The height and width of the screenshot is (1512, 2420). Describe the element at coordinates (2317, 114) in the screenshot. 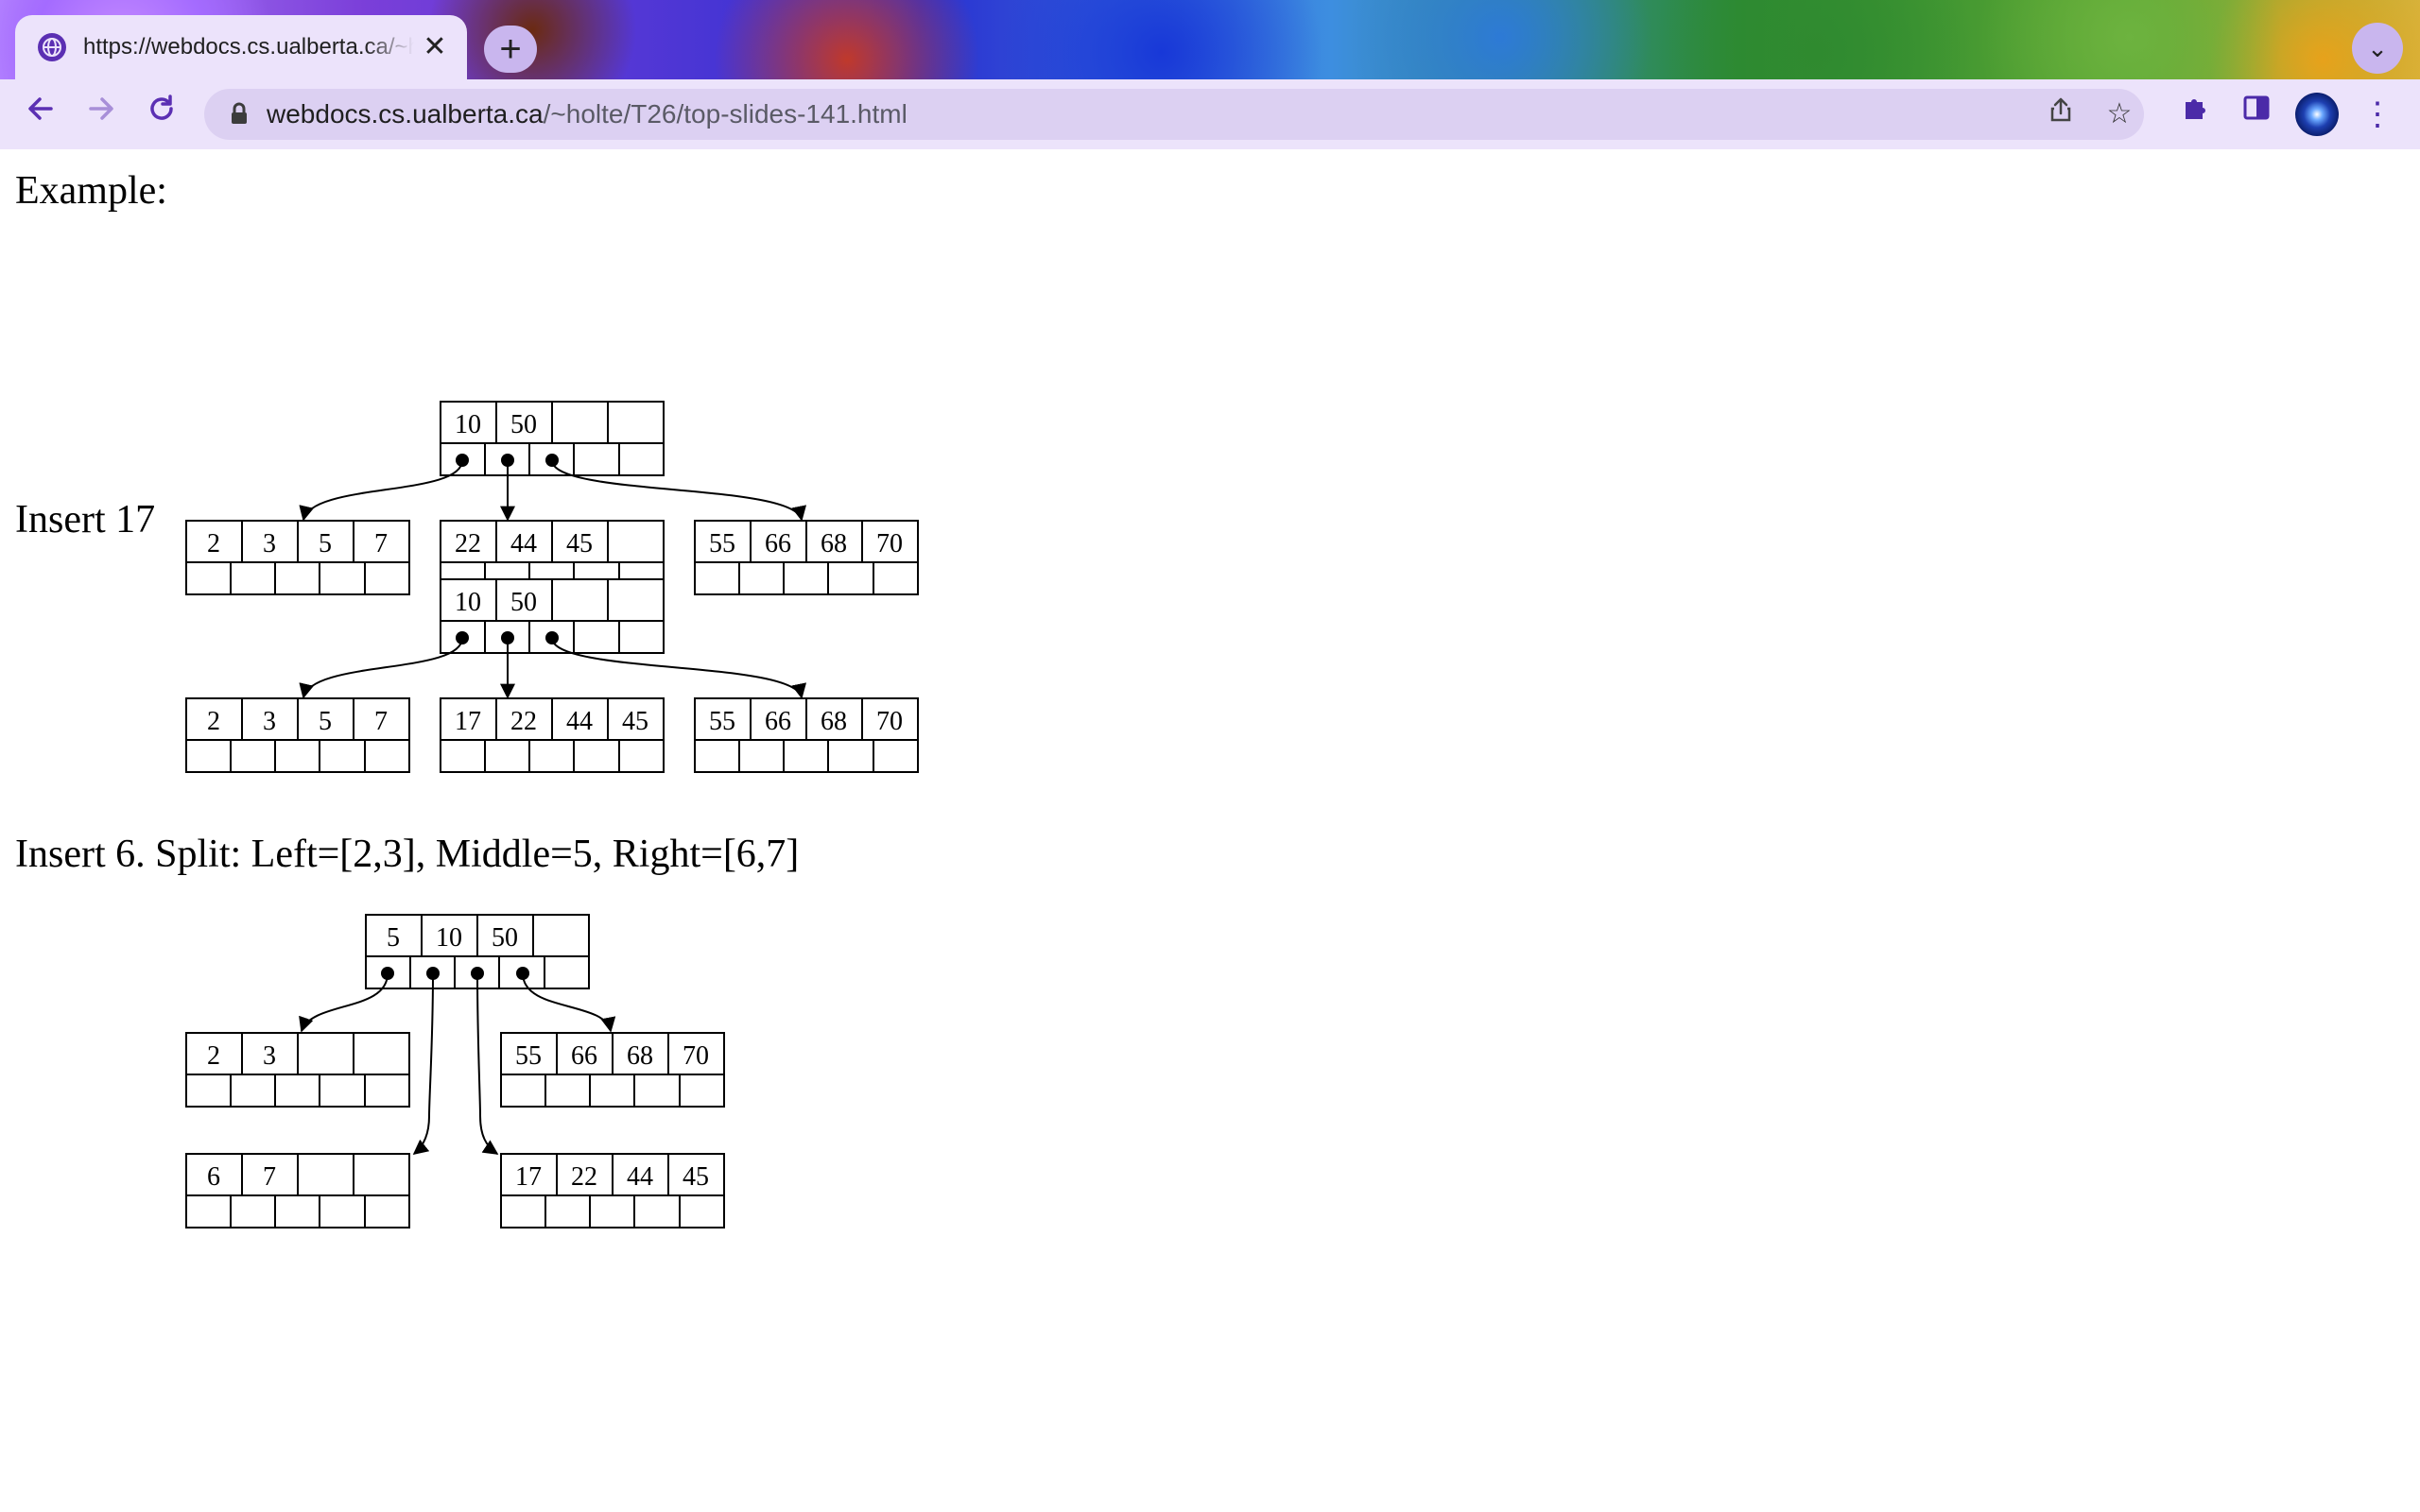

I see `profile-avatar` at that location.